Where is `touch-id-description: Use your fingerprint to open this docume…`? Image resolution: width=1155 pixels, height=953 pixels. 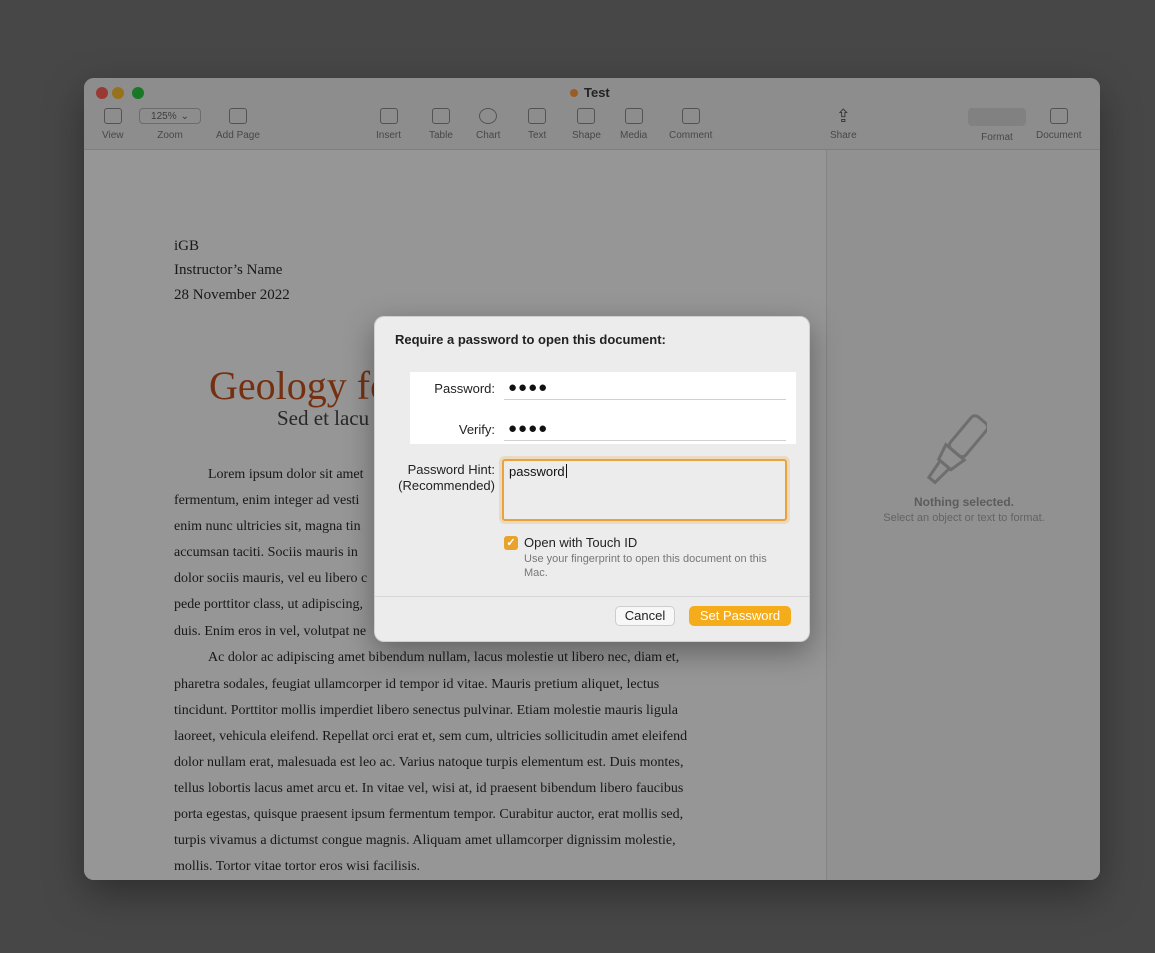
touch-id-description: Use your fingerprint to open this docume… is located at coordinates (645, 566).